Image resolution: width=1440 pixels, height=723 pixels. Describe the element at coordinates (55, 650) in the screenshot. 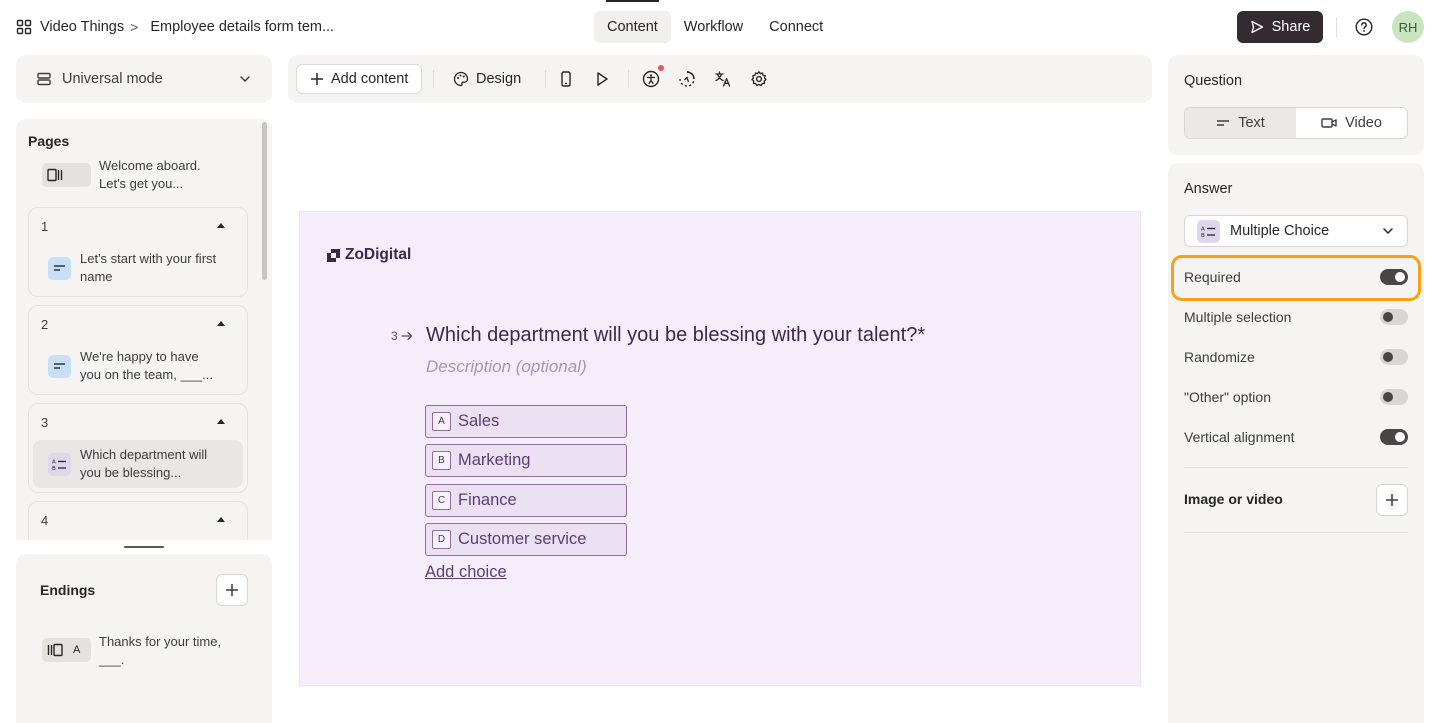

I see `ending-screen-icon` at that location.